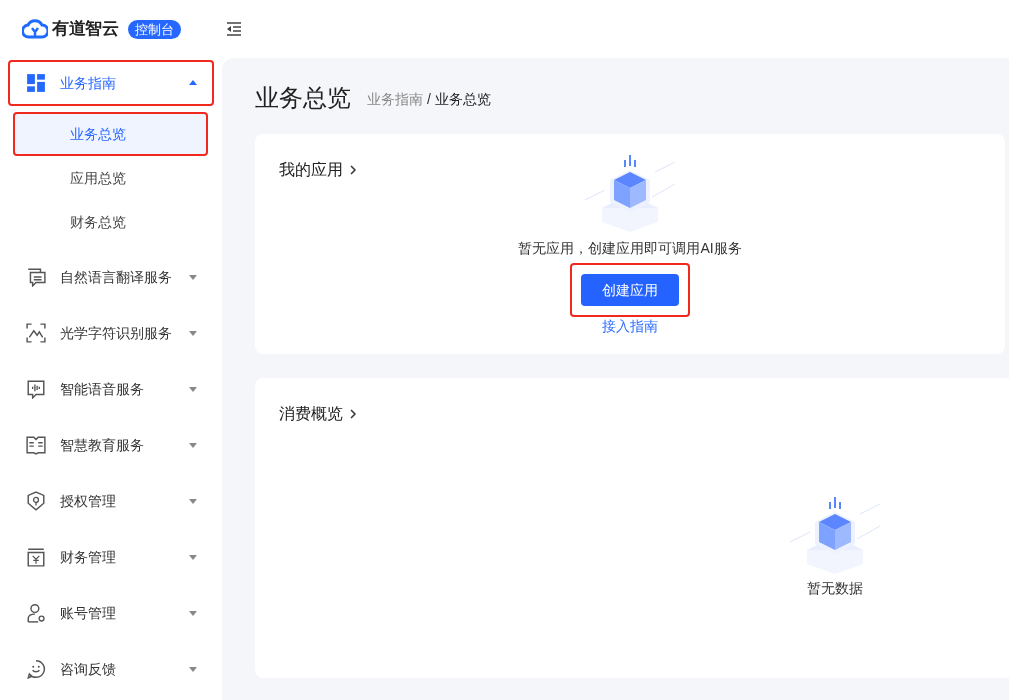 Image resolution: width=1009 pixels, height=700 pixels. I want to click on card-title: 我的应用, so click(311, 170).